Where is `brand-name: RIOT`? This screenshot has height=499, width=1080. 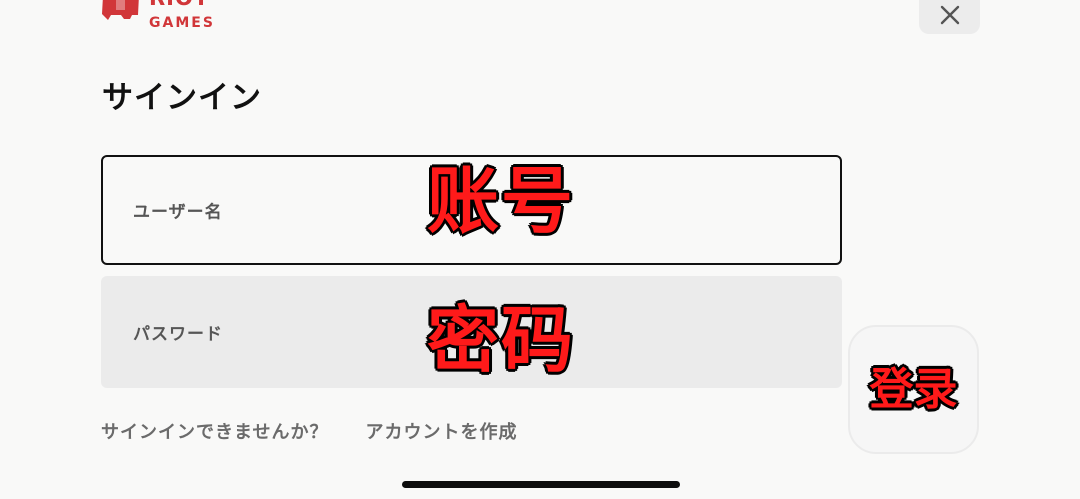 brand-name: RIOT is located at coordinates (182, 4).